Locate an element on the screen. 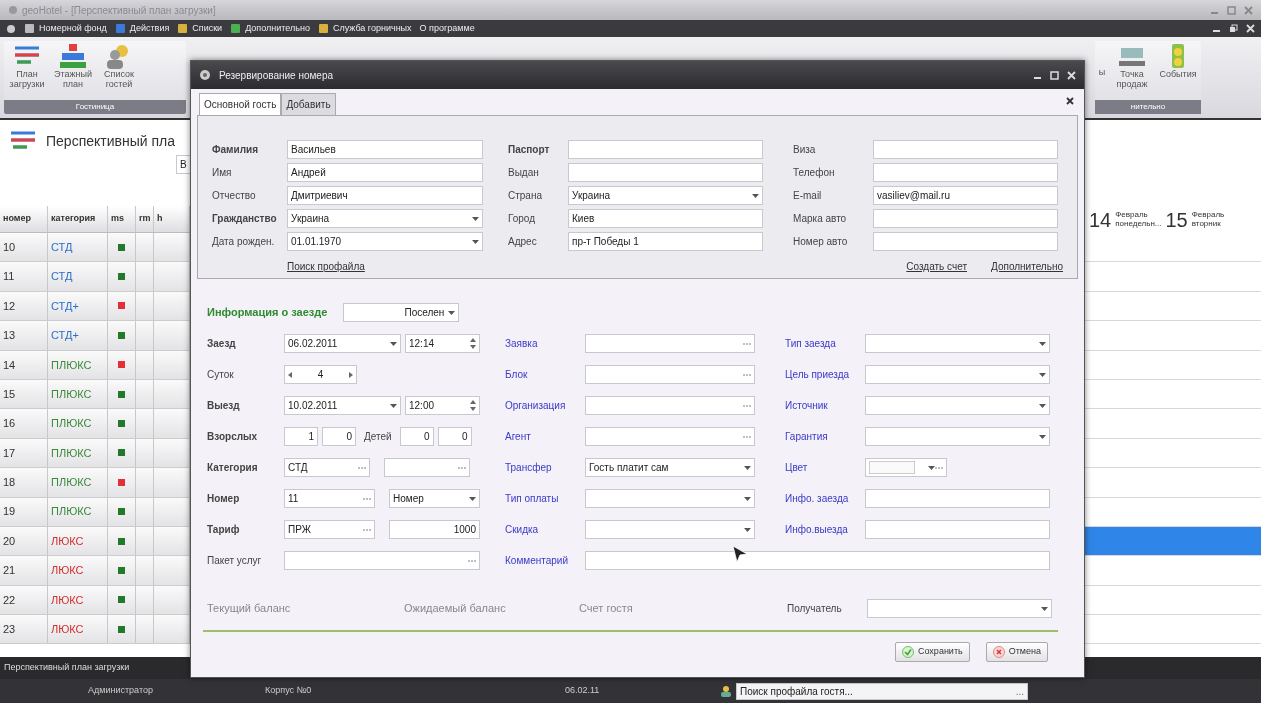 This screenshot has width=1261, height=703. menu-item: Списки is located at coordinates (200, 28).